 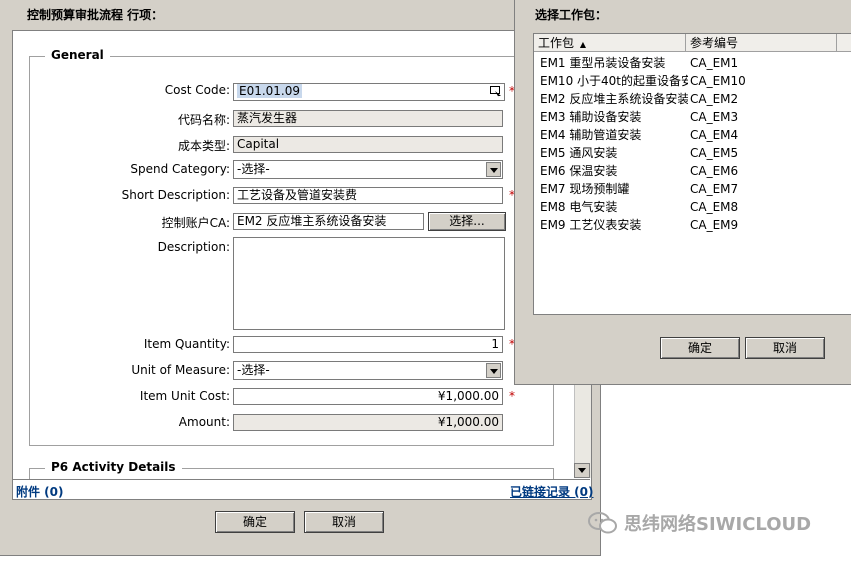 What do you see at coordinates (328, 221) in the screenshot?
I see `control-account-field: EM2 反应堆主系统设备安装` at bounding box center [328, 221].